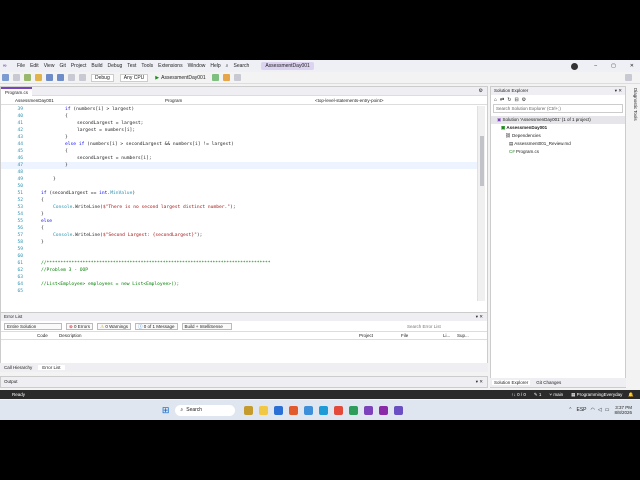 This screenshot has height=480, width=640. I want to click on code-line: 62 //Problem 3 - OOP, so click(239, 270).